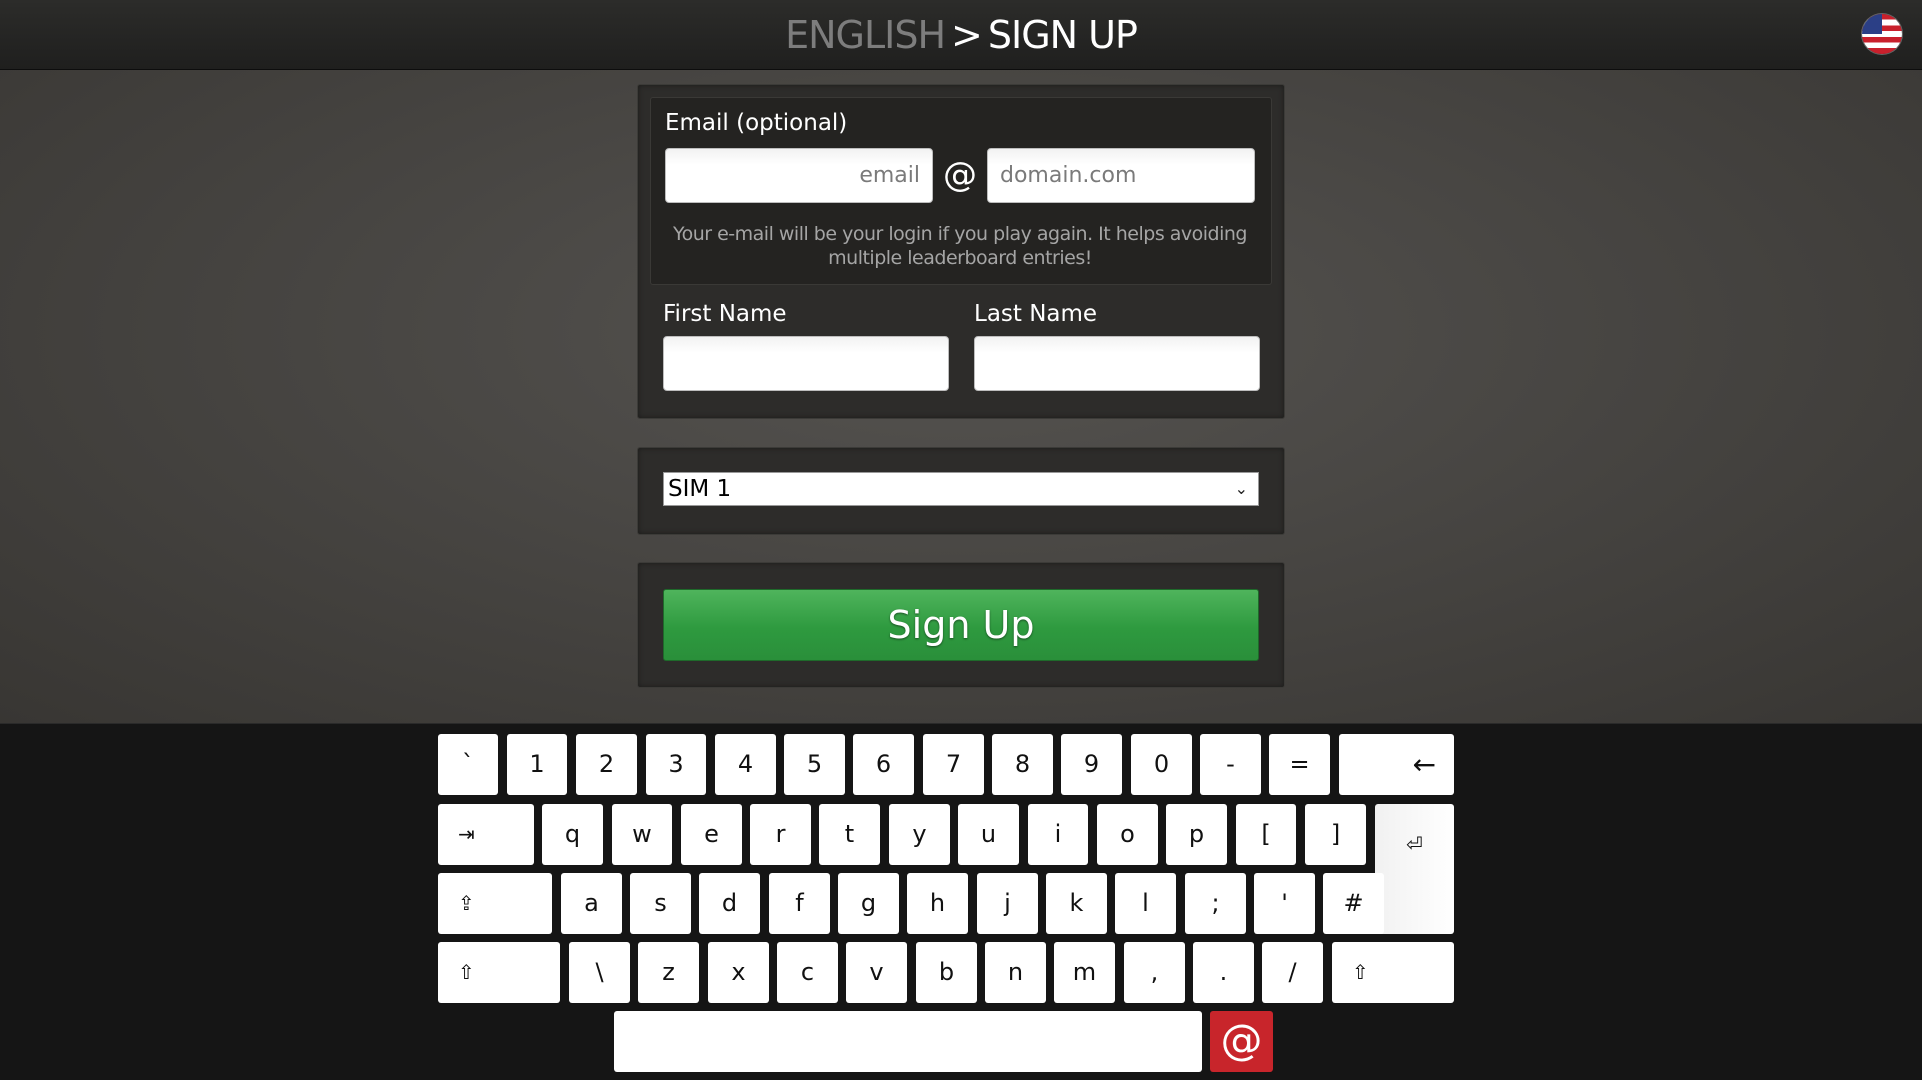  I want to click on right-shift-key: ⇧, so click(1393, 972).